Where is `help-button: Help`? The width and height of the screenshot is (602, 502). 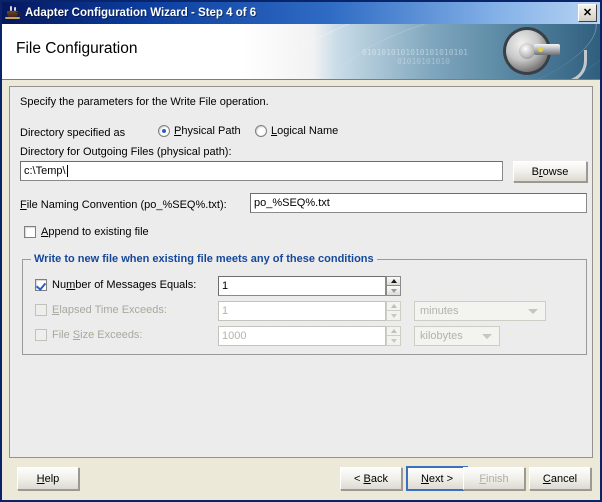
help-button: Help is located at coordinates (48, 478).